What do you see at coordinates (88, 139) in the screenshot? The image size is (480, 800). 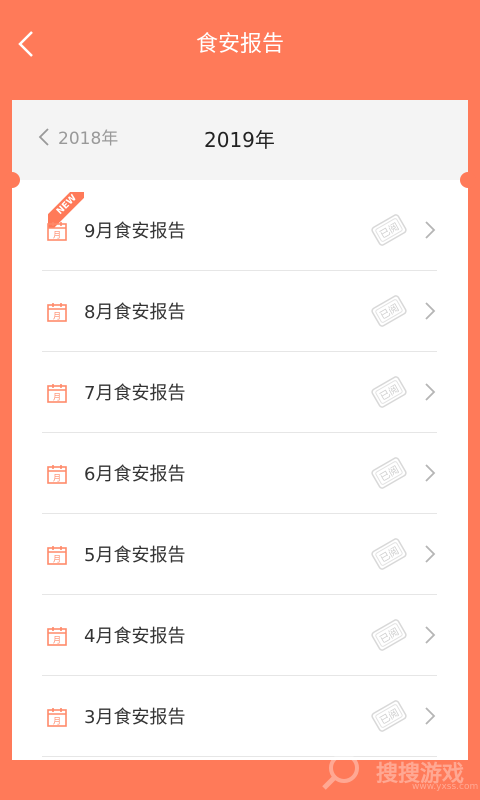 I see `prev-year-label: 2018年` at bounding box center [88, 139].